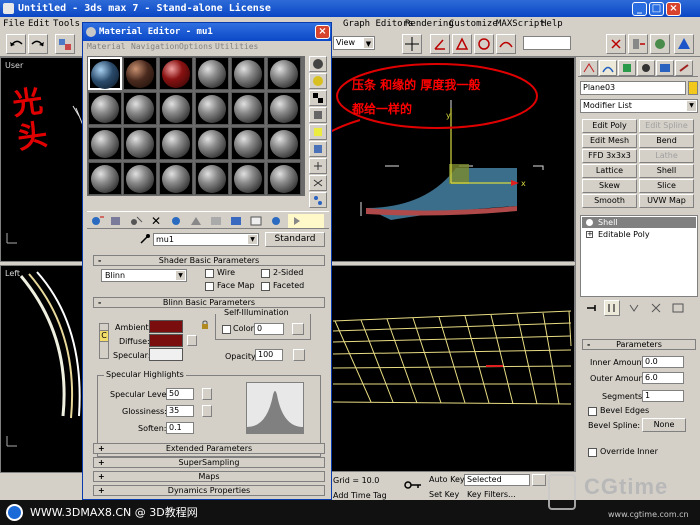  What do you see at coordinates (42, 159) in the screenshot?
I see `viewport-user: User 光头` at bounding box center [42, 159].